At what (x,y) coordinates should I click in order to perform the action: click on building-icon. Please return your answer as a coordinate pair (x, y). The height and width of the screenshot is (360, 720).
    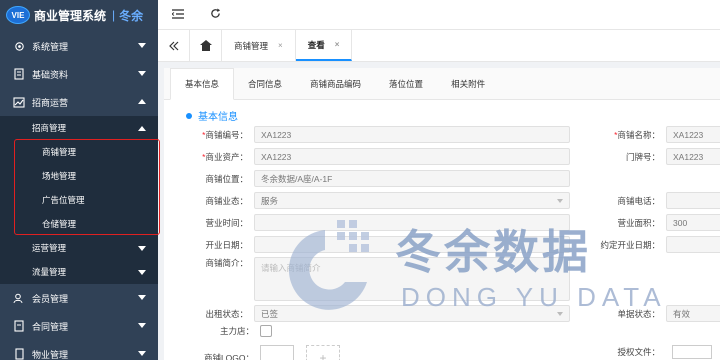
    Looking at the image, I should click on (19, 354).